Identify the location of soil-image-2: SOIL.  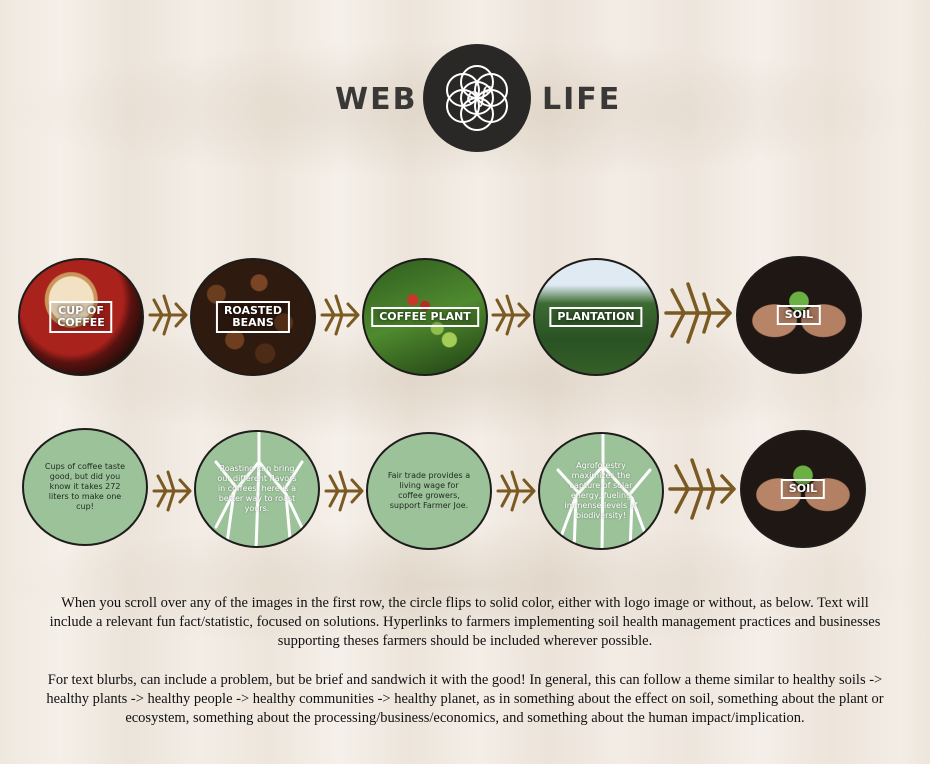
(803, 489).